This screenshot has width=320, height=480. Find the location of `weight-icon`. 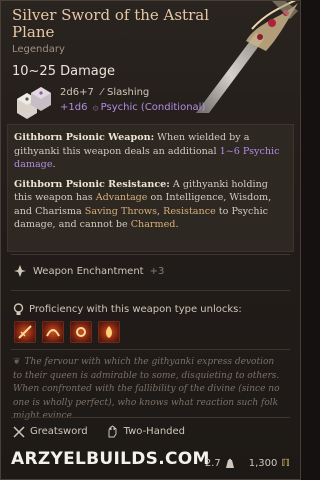

weight-icon is located at coordinates (229, 463).